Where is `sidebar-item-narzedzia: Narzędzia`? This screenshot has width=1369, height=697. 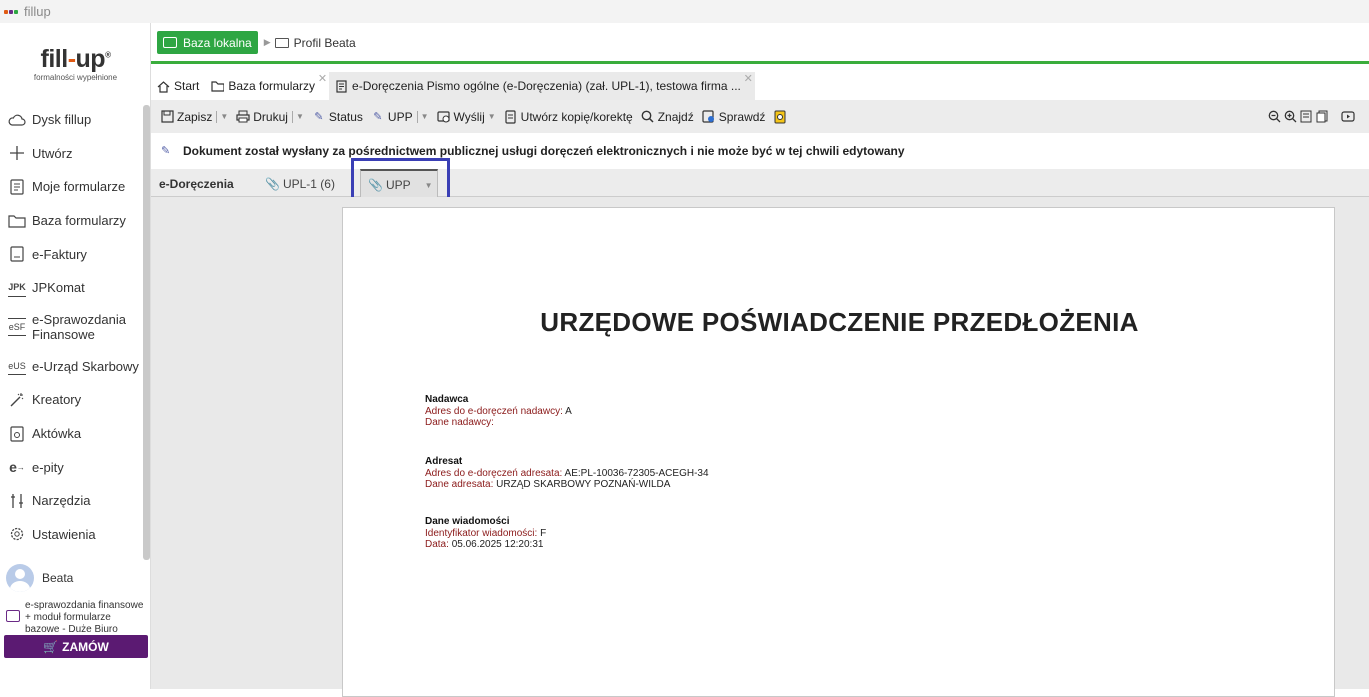 sidebar-item-narzedzia: Narzędzia is located at coordinates (71, 501).